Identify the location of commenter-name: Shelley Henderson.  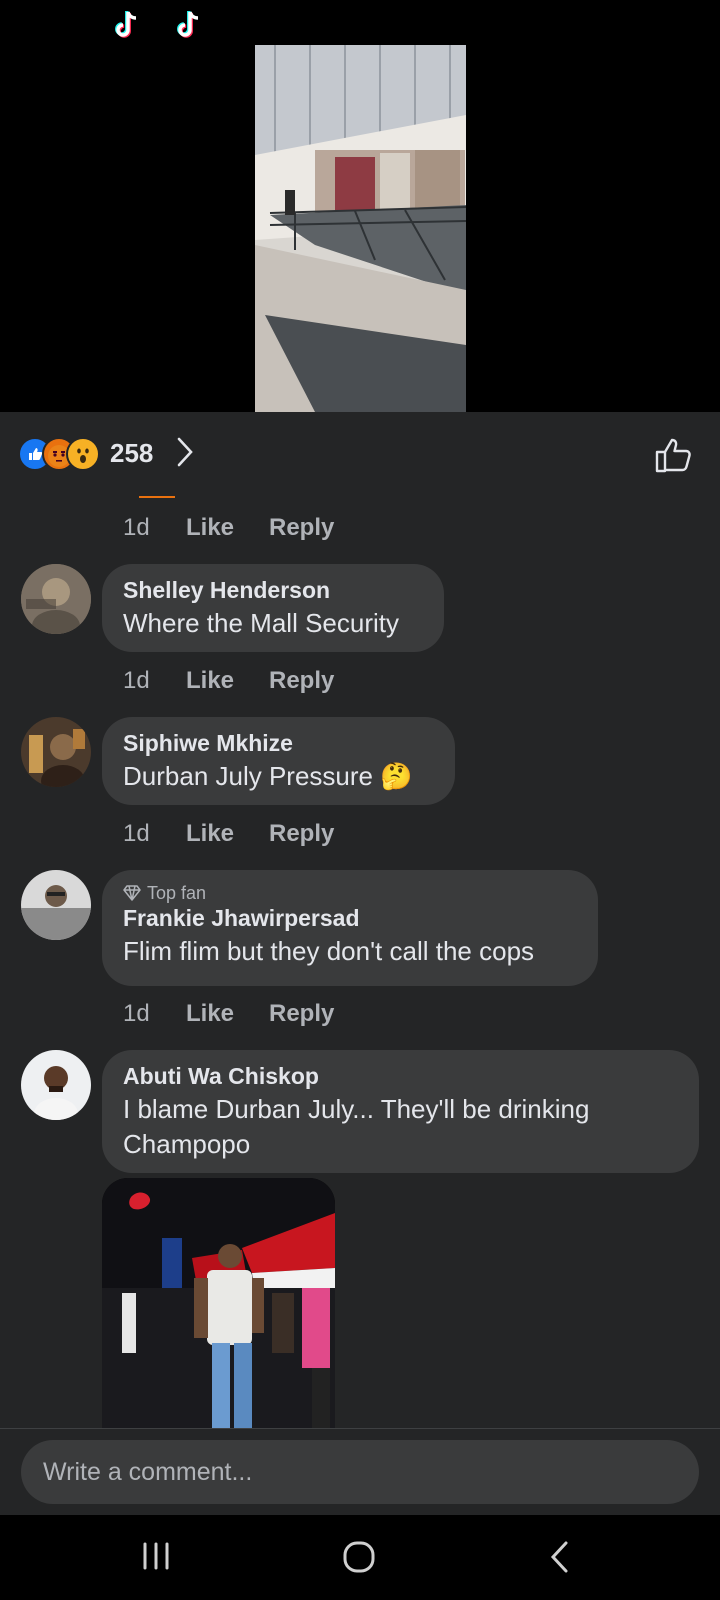
(272, 590).